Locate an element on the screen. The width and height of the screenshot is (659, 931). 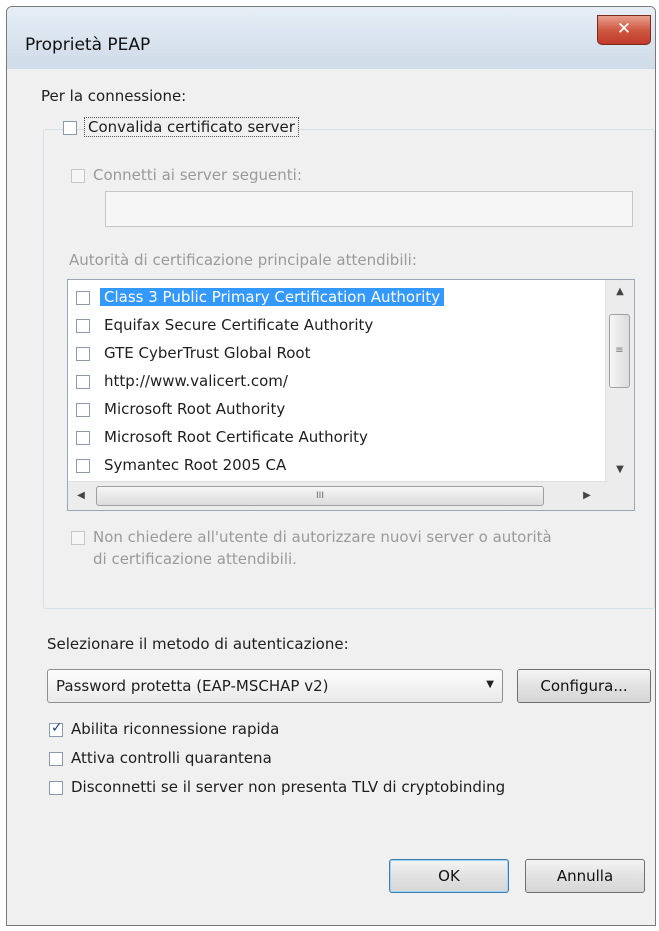
dialog-title: Proprietà PEAP is located at coordinates (88, 45).